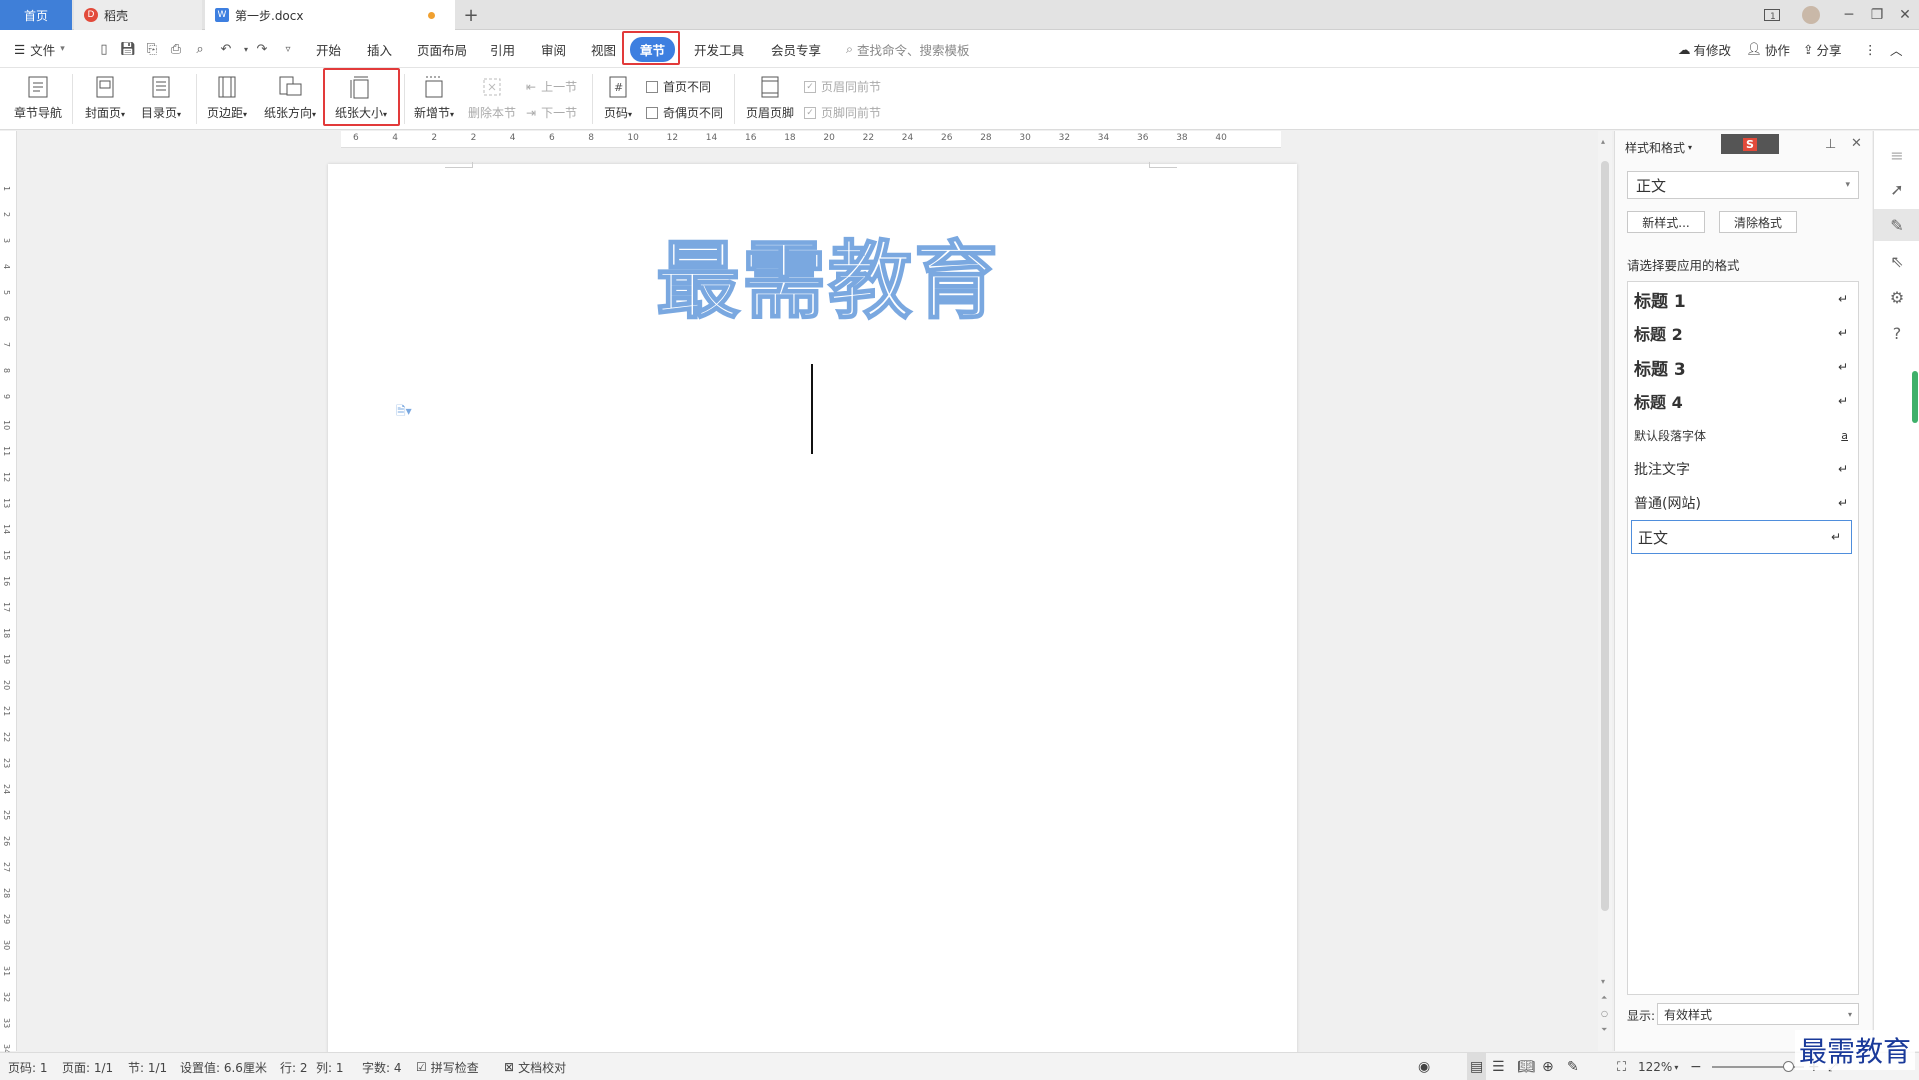 The height and width of the screenshot is (1080, 1919). What do you see at coordinates (553, 49) in the screenshot?
I see `menu-review: 审阅` at bounding box center [553, 49].